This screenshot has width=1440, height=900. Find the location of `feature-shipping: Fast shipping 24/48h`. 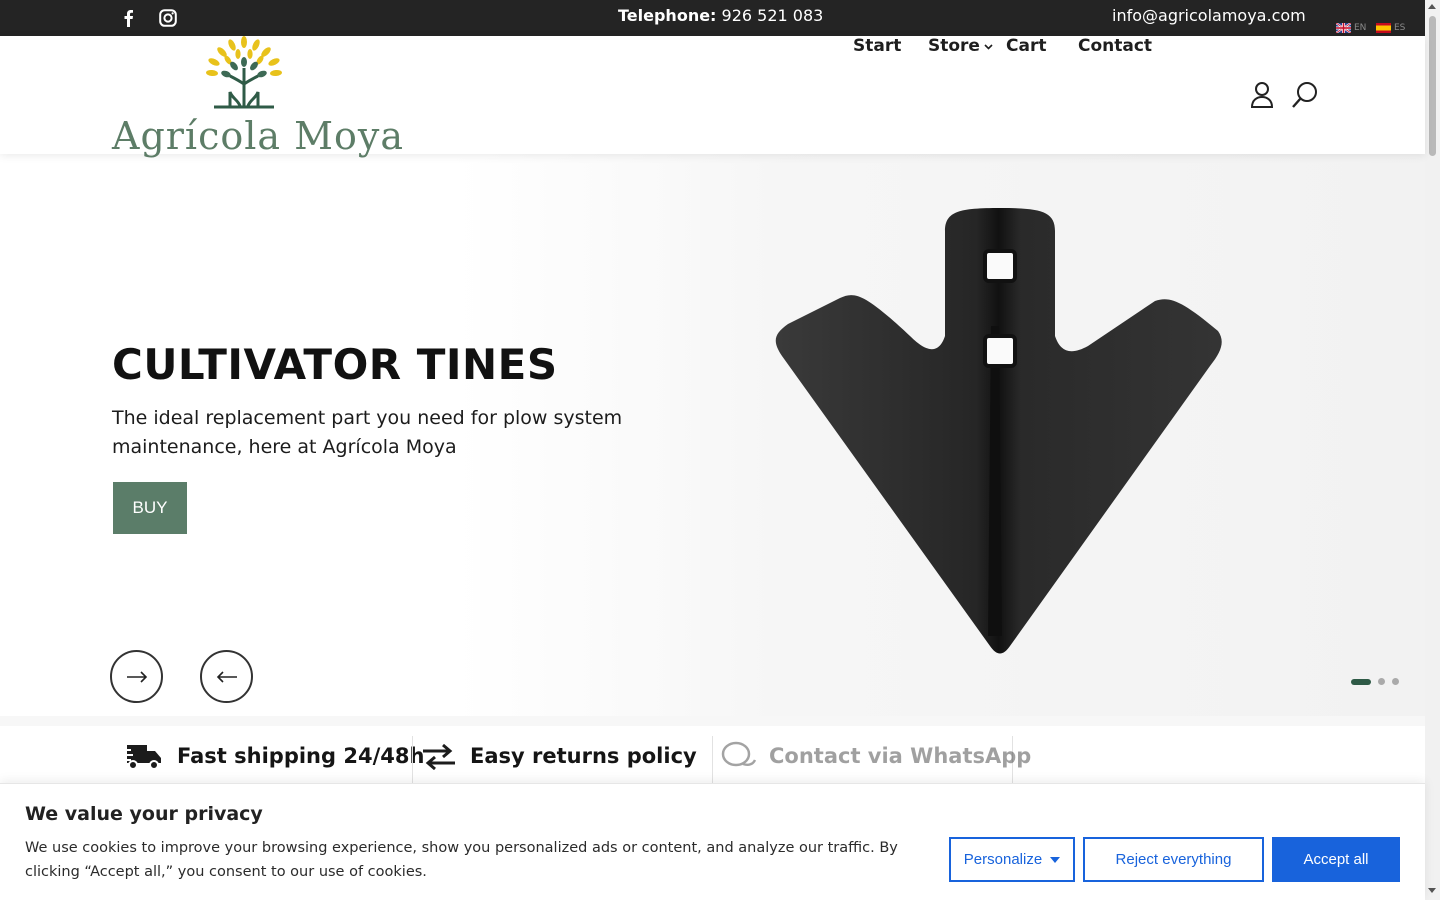

feature-shipping: Fast shipping 24/48h is located at coordinates (272, 756).